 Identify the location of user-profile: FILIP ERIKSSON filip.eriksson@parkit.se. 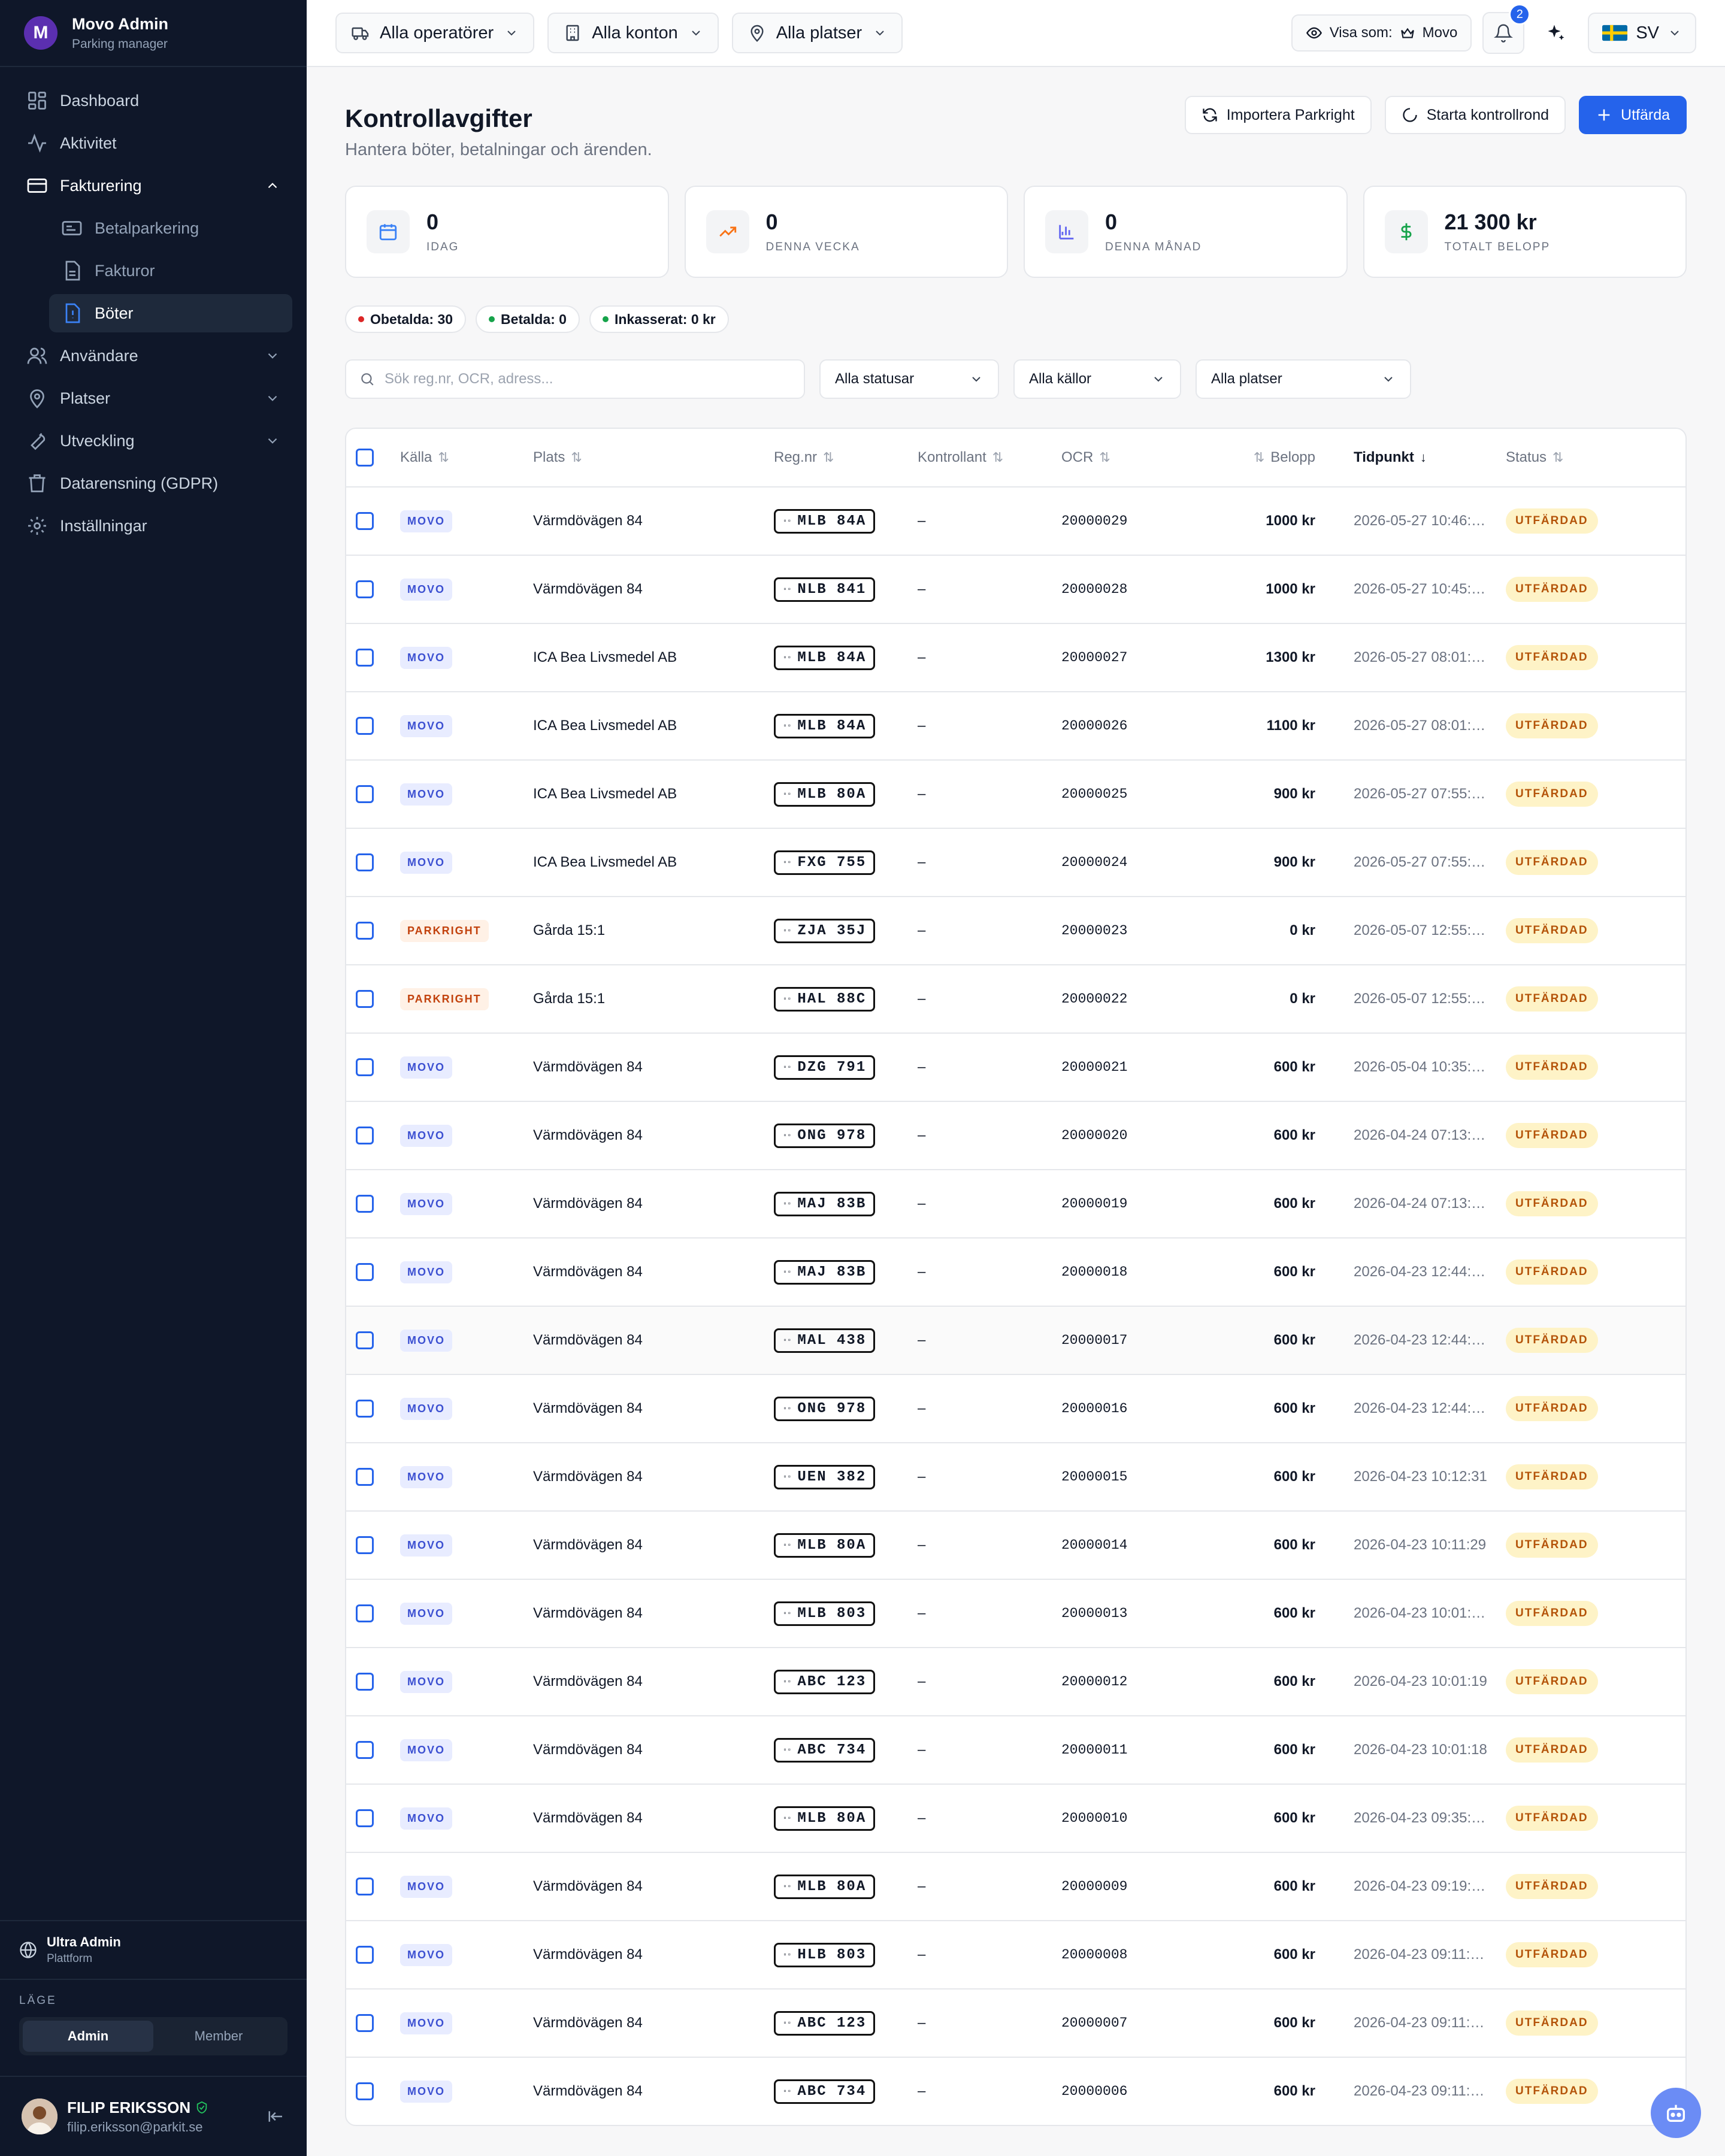
(153, 2117).